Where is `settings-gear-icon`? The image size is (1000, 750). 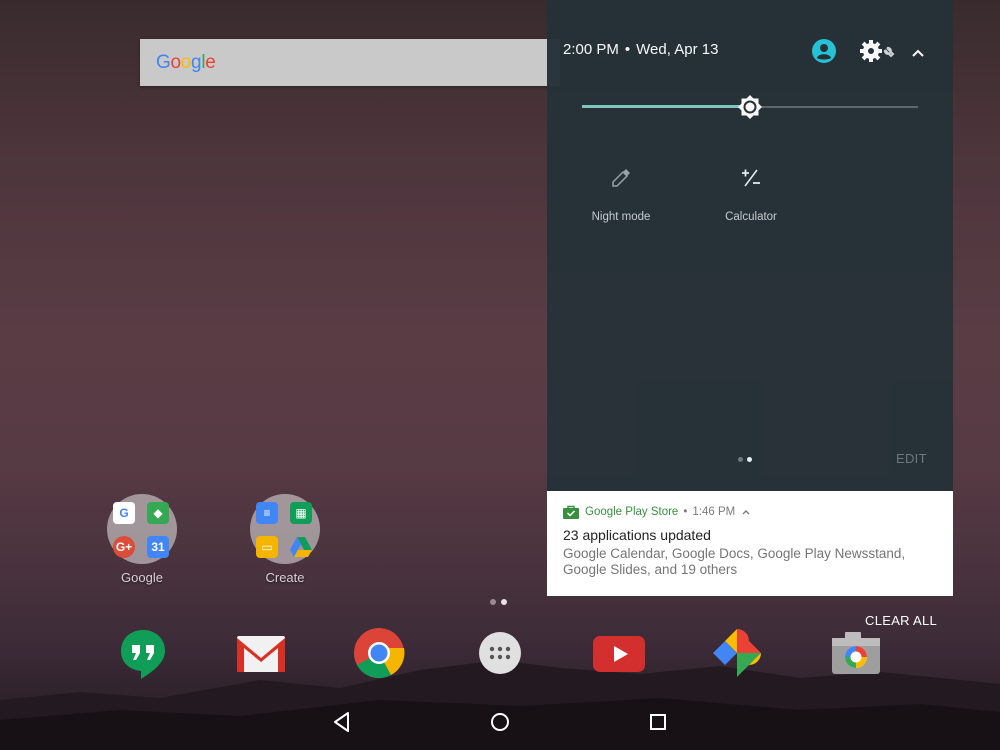
settings-gear-icon is located at coordinates (878, 51).